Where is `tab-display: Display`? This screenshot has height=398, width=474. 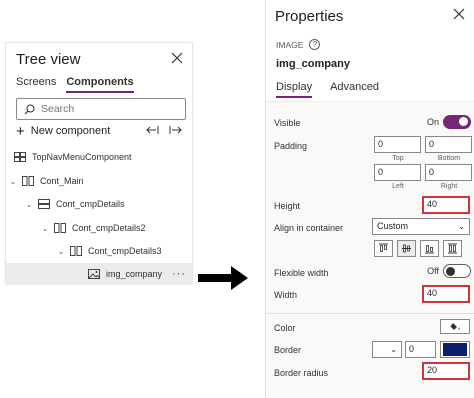 tab-display: Display is located at coordinates (294, 89).